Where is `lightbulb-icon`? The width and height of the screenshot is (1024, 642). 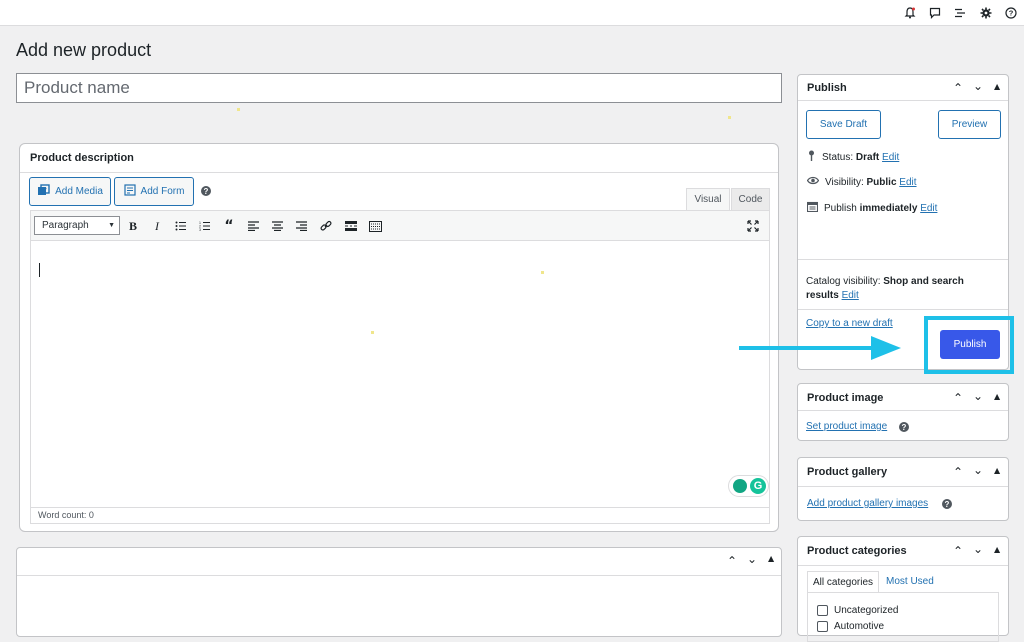 lightbulb-icon is located at coordinates (740, 486).